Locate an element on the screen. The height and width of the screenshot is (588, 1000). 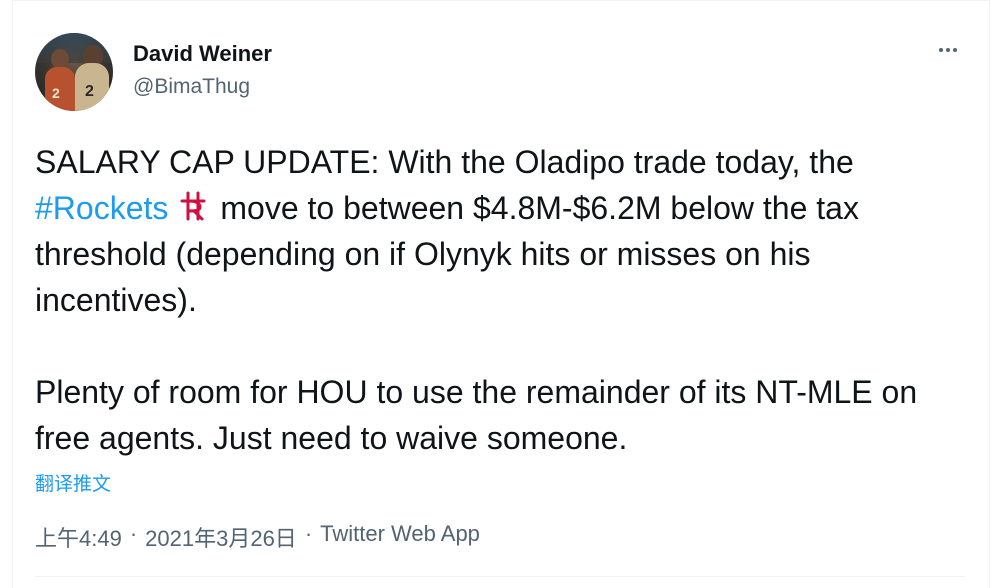
avatar-person-head is located at coordinates (60, 59).